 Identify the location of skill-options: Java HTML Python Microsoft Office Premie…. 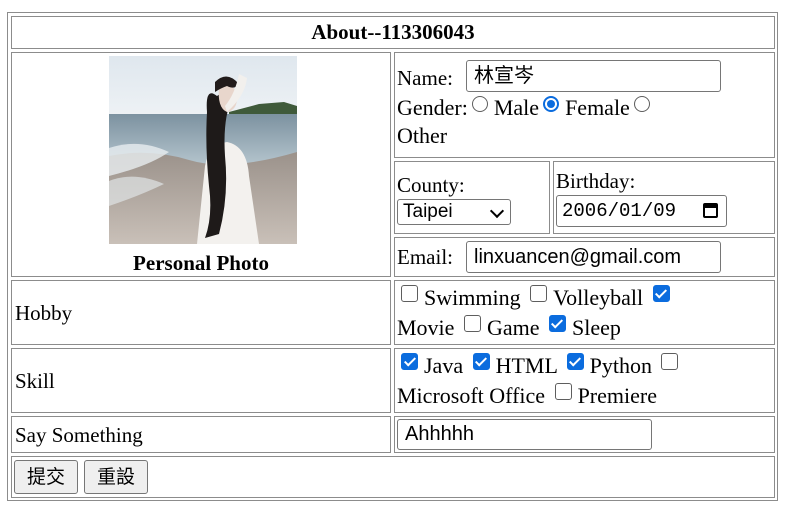
(584, 381).